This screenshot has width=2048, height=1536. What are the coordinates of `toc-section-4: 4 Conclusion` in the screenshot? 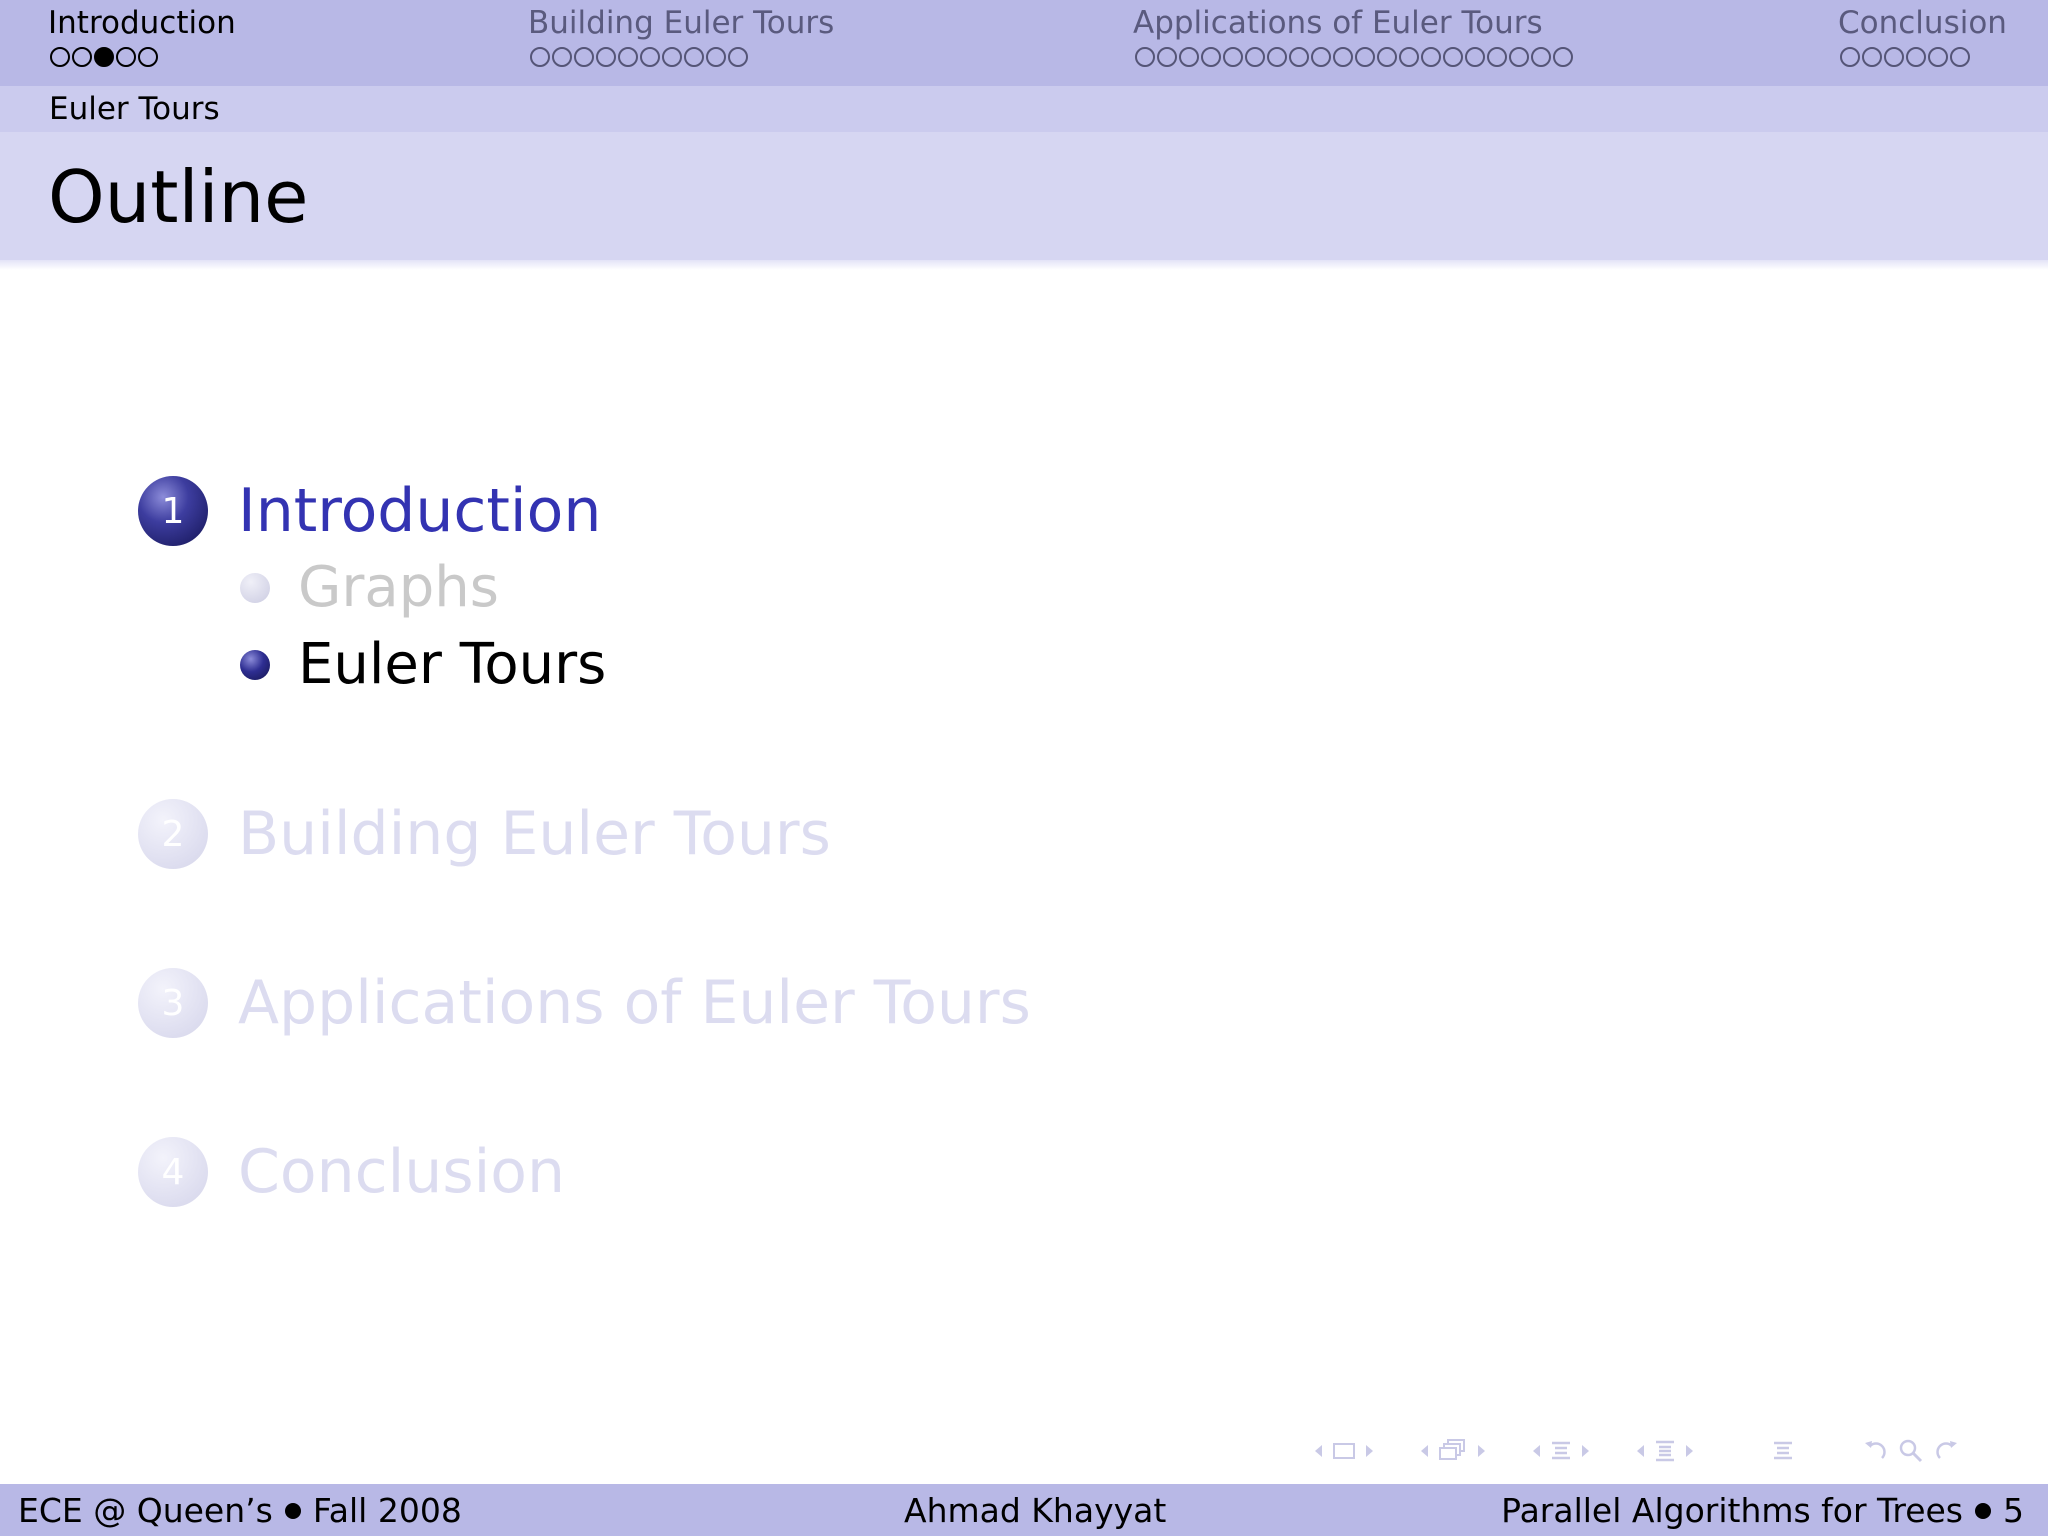 It's located at (351, 1172).